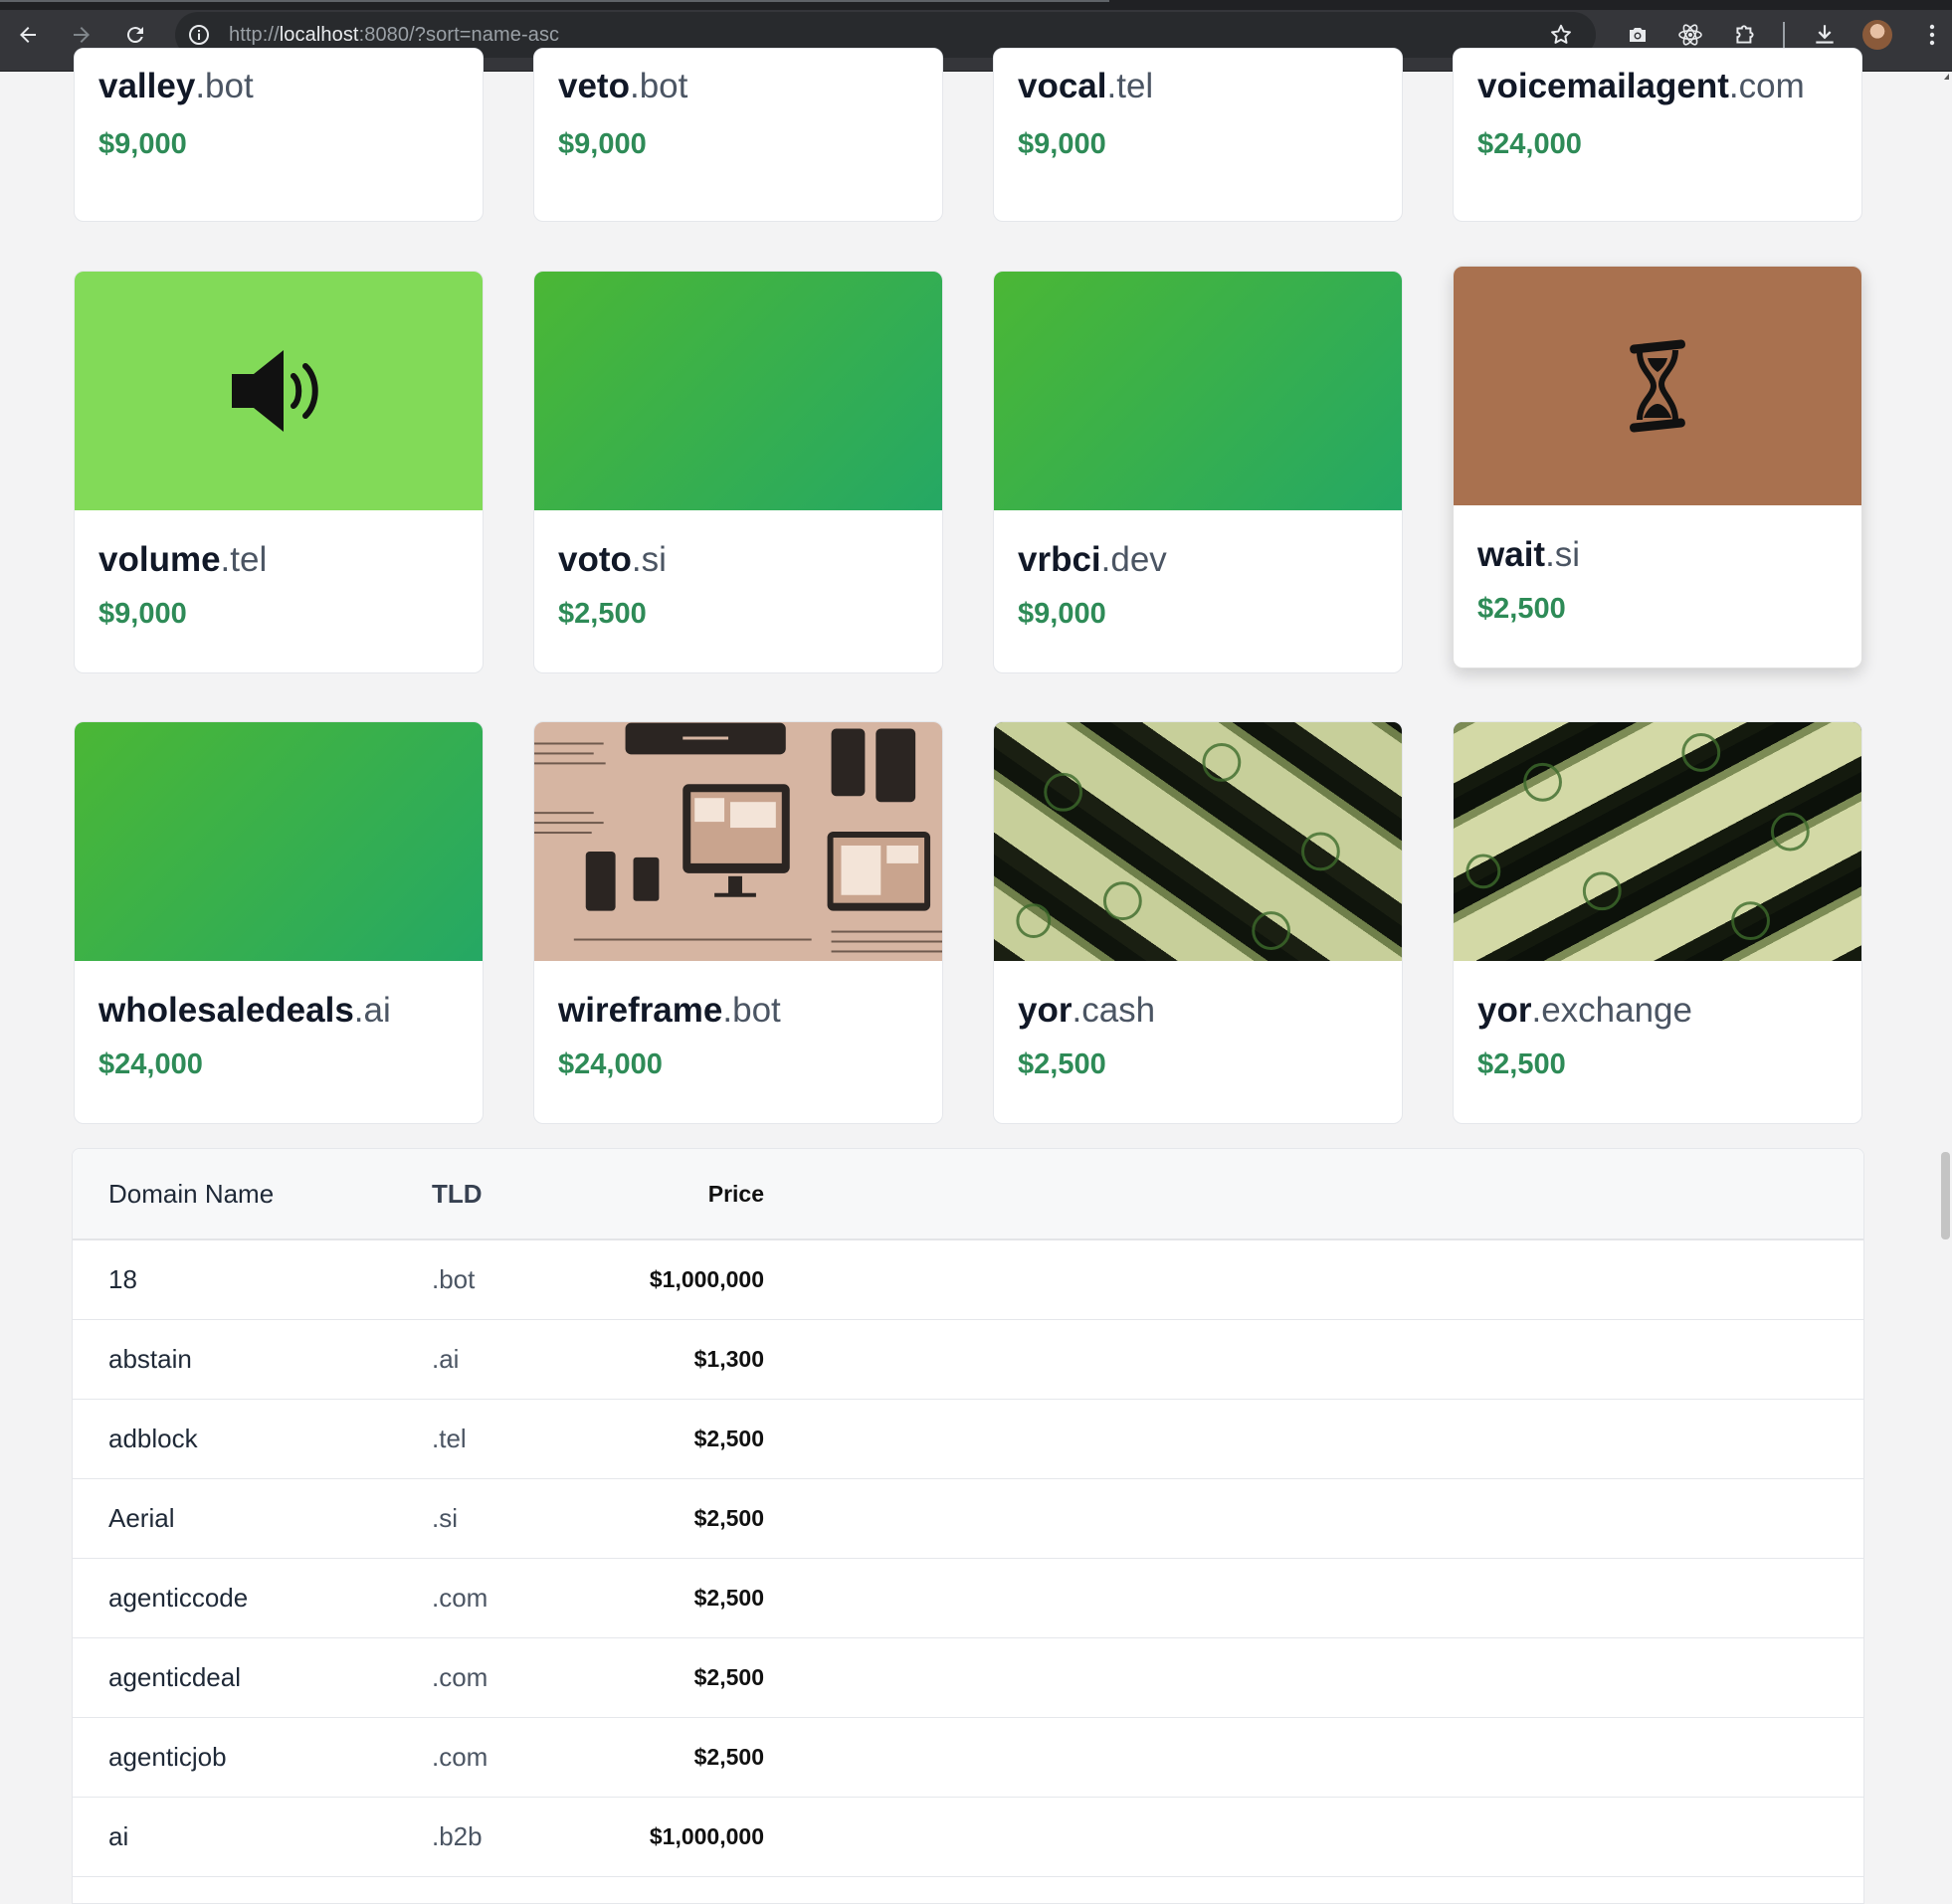  I want to click on domain-card: wholesaledeals.ai $24,000, so click(279, 922).